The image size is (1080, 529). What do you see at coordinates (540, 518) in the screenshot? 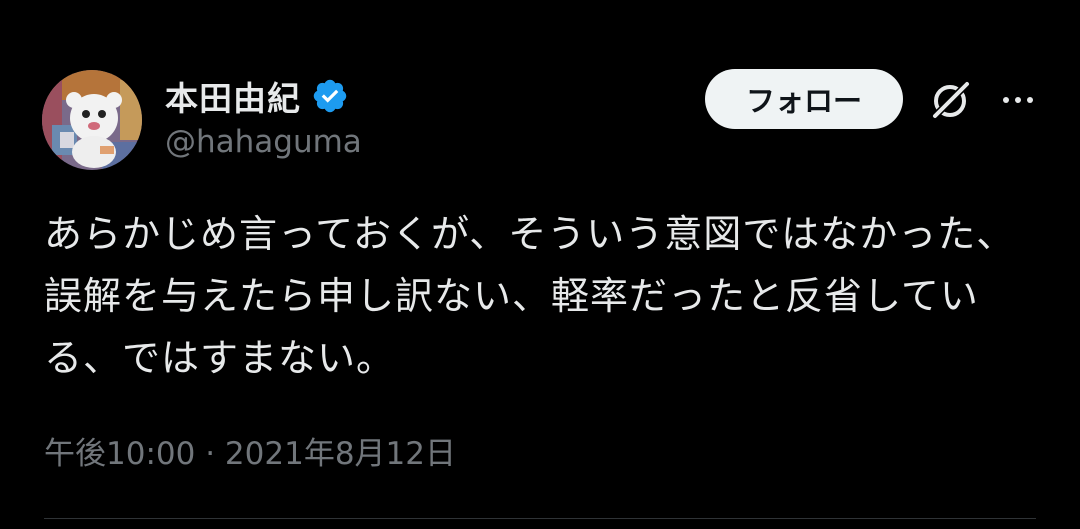
I see `divider` at bounding box center [540, 518].